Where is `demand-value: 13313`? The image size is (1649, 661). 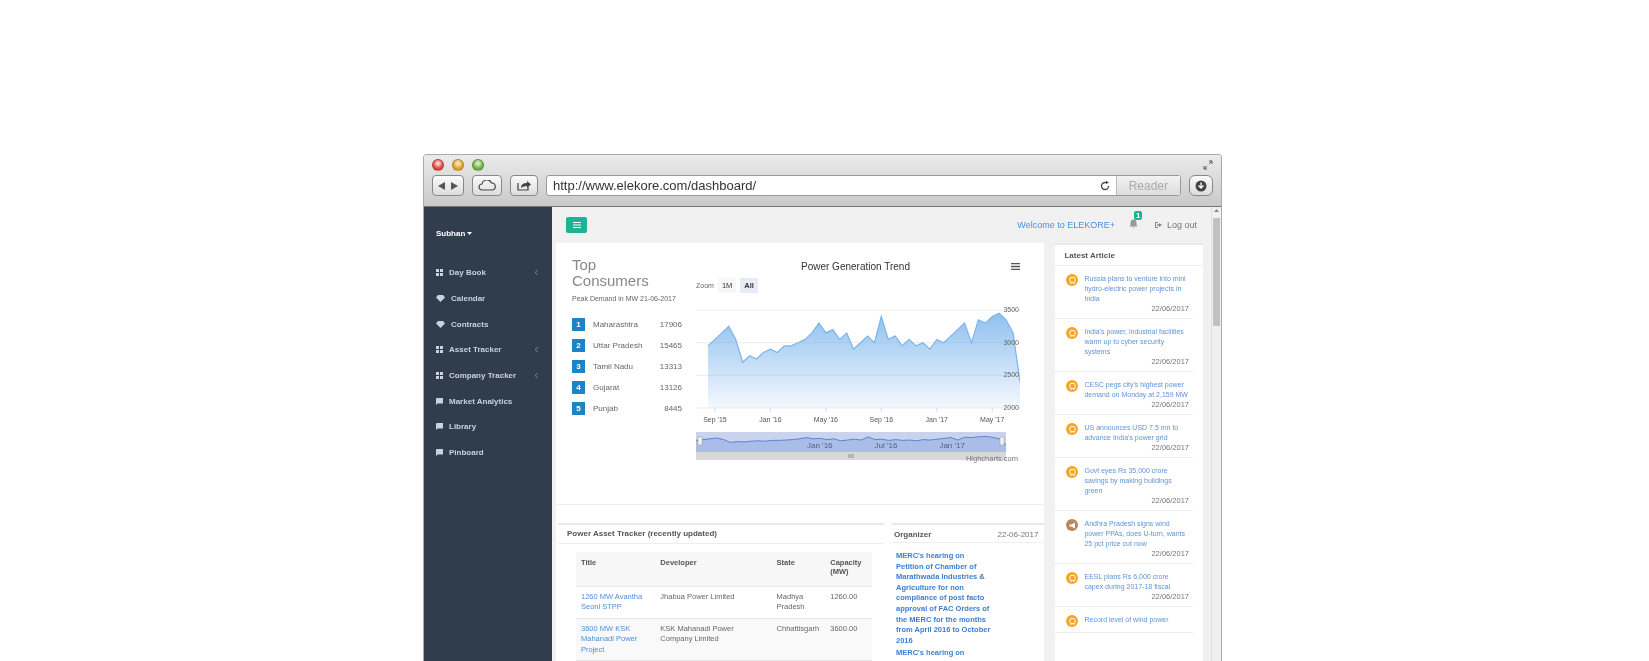
demand-value: 13313 is located at coordinates (670, 366).